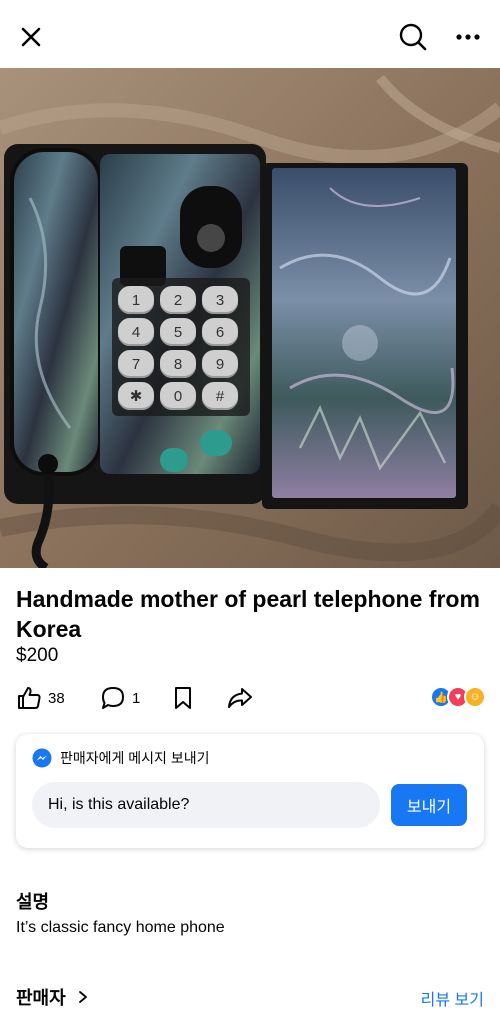 The image size is (500, 1011). I want to click on speaker-button, so click(216, 443).